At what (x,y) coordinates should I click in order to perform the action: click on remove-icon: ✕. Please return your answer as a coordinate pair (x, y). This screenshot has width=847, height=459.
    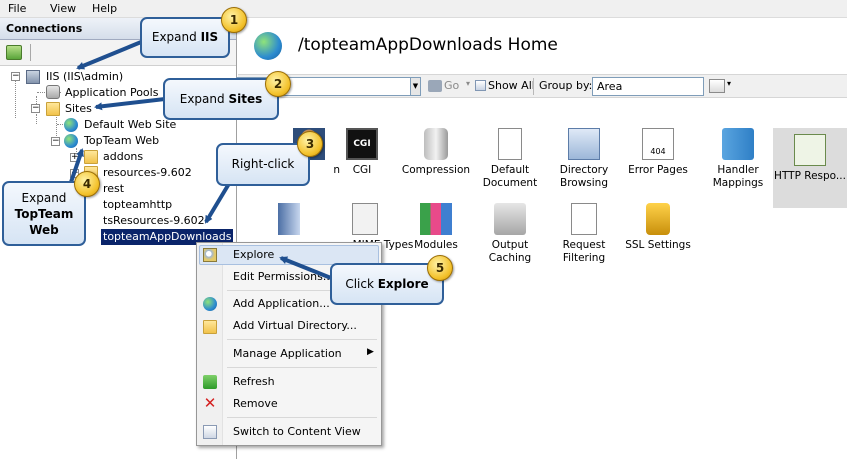
    Looking at the image, I should click on (210, 403).